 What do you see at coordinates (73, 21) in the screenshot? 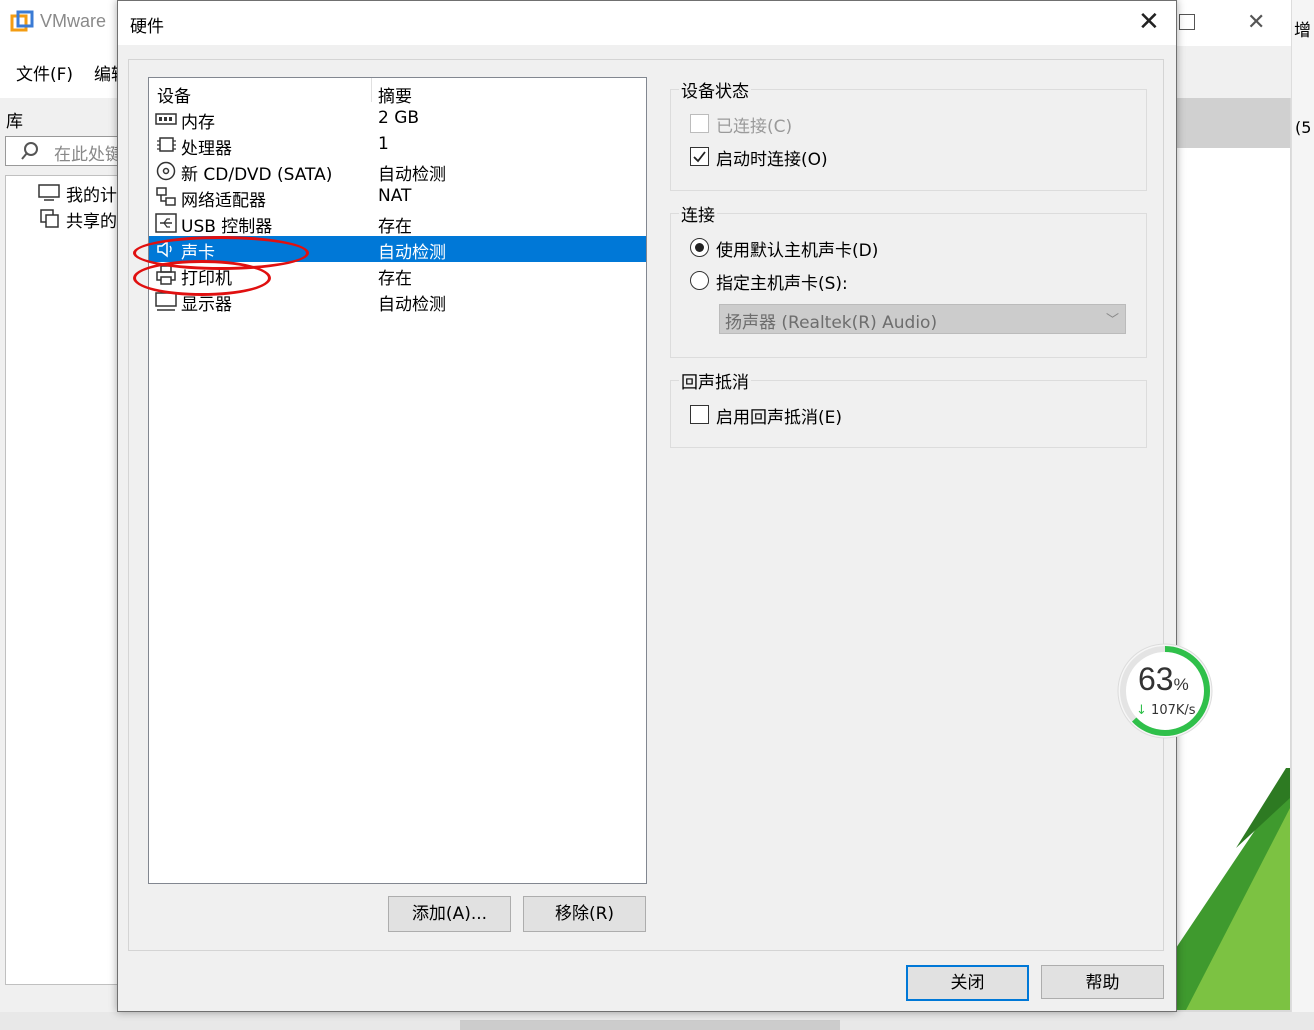
I see `vmware-title: VMware` at bounding box center [73, 21].